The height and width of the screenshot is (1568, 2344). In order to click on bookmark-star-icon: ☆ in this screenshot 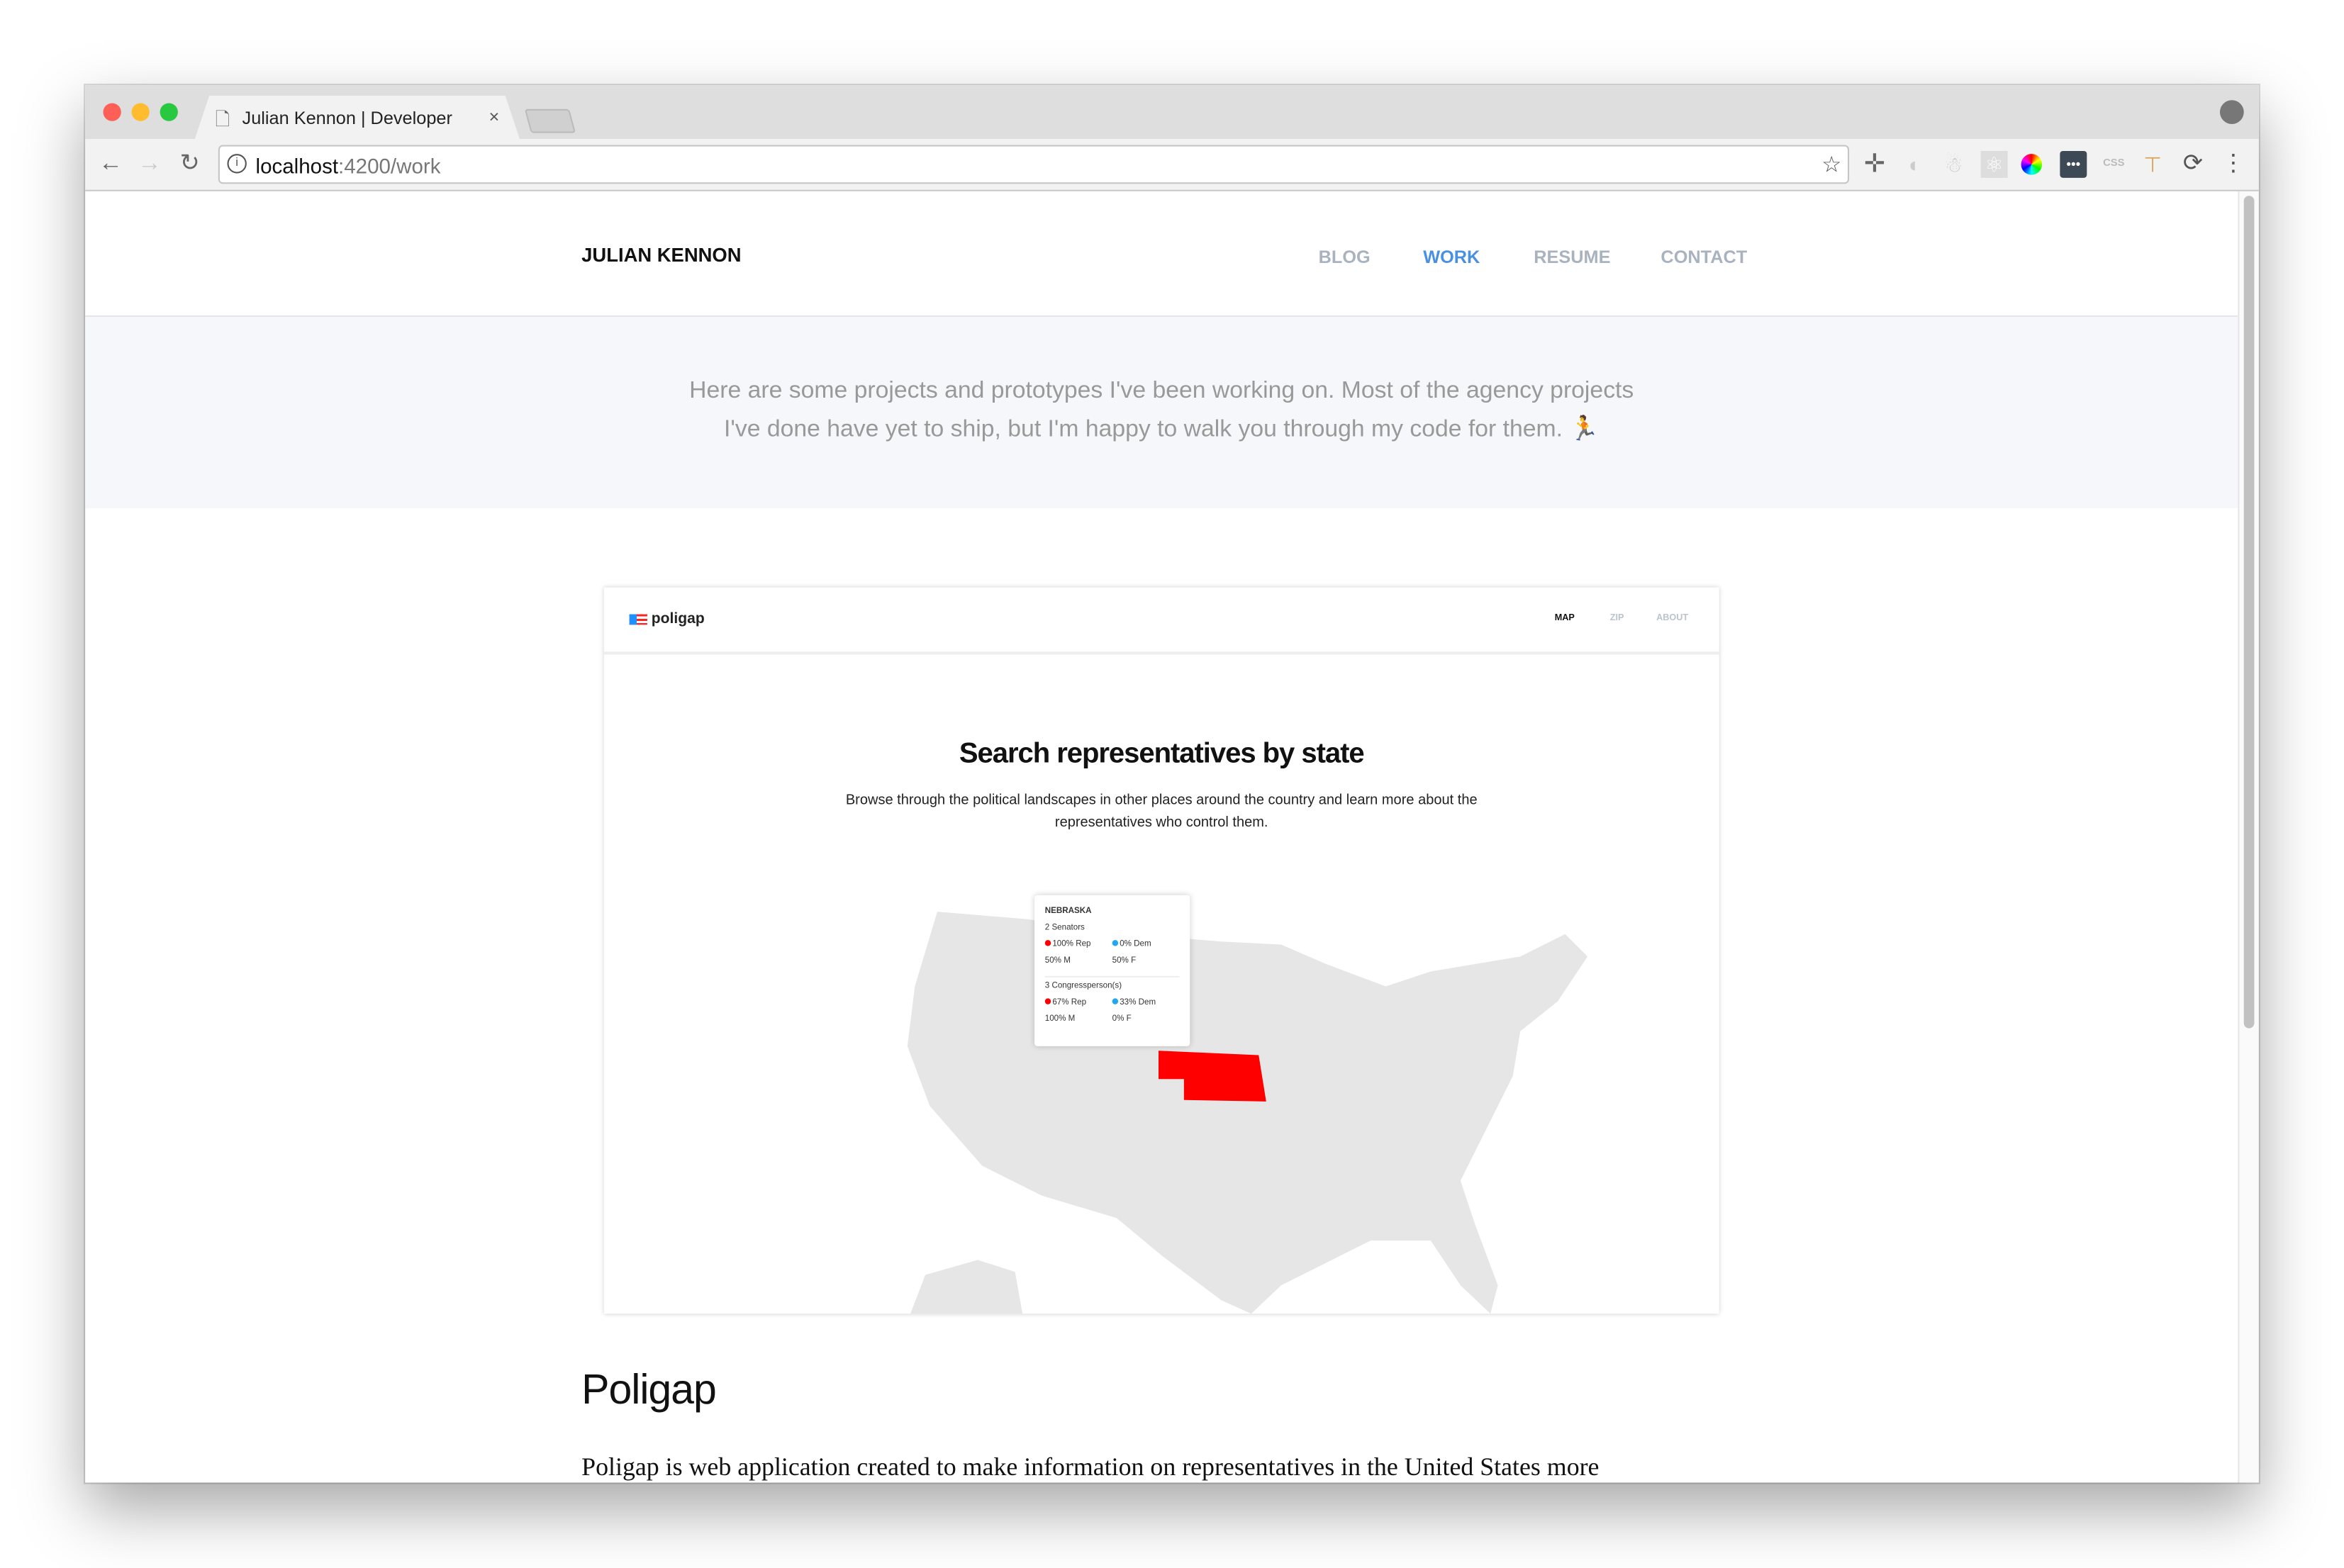, I will do `click(1831, 165)`.